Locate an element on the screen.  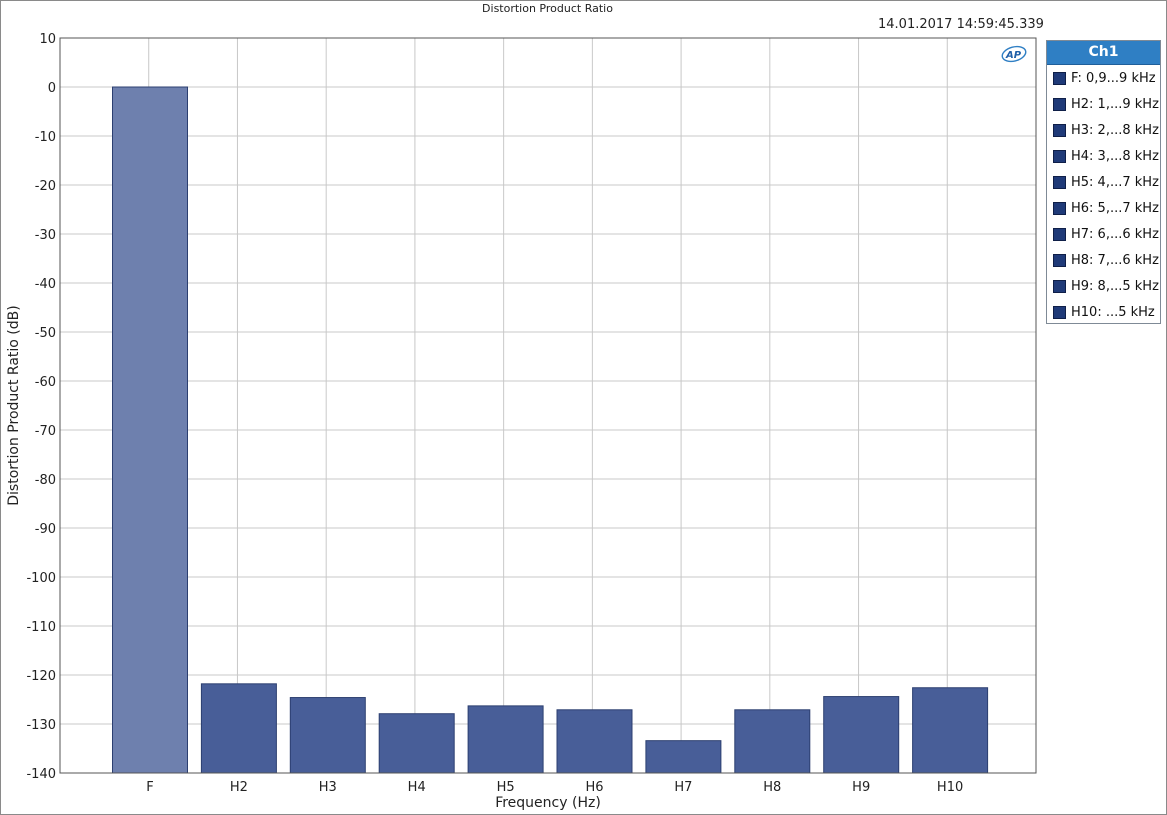
x-tick-label: H2 is located at coordinates (239, 787).